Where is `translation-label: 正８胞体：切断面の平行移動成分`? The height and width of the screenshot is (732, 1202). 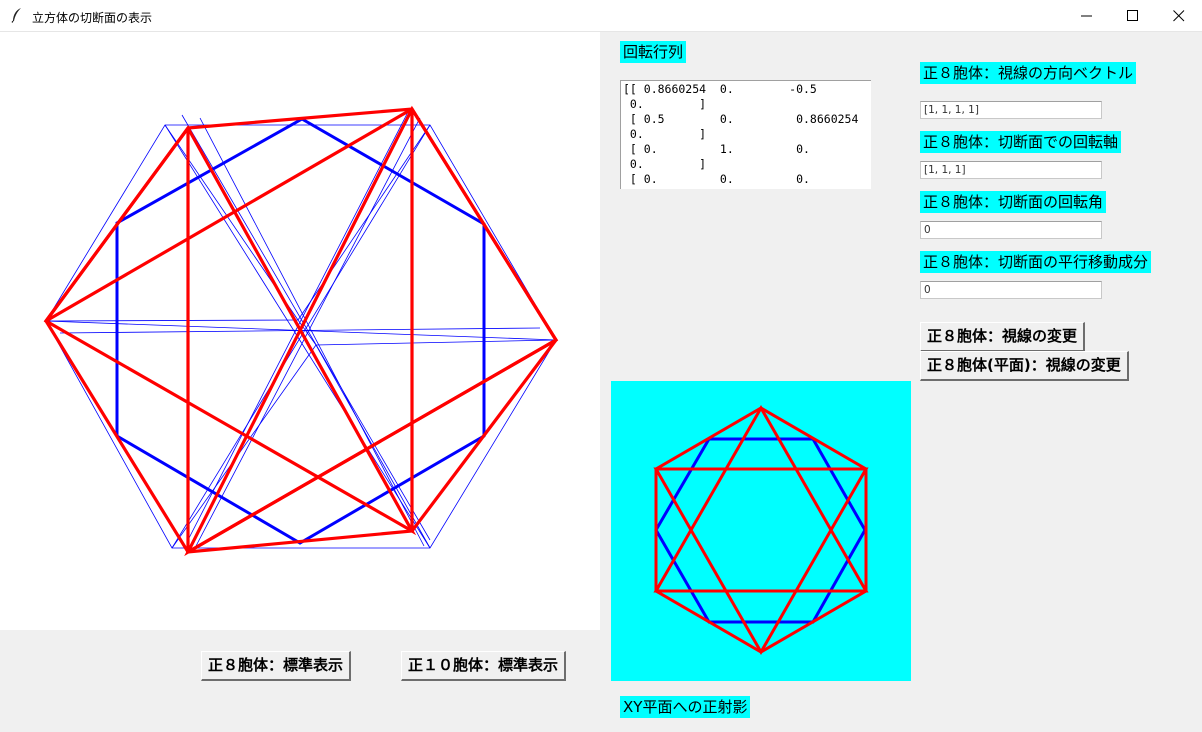 translation-label: 正８胞体：切断面の平行移動成分 is located at coordinates (1036, 262).